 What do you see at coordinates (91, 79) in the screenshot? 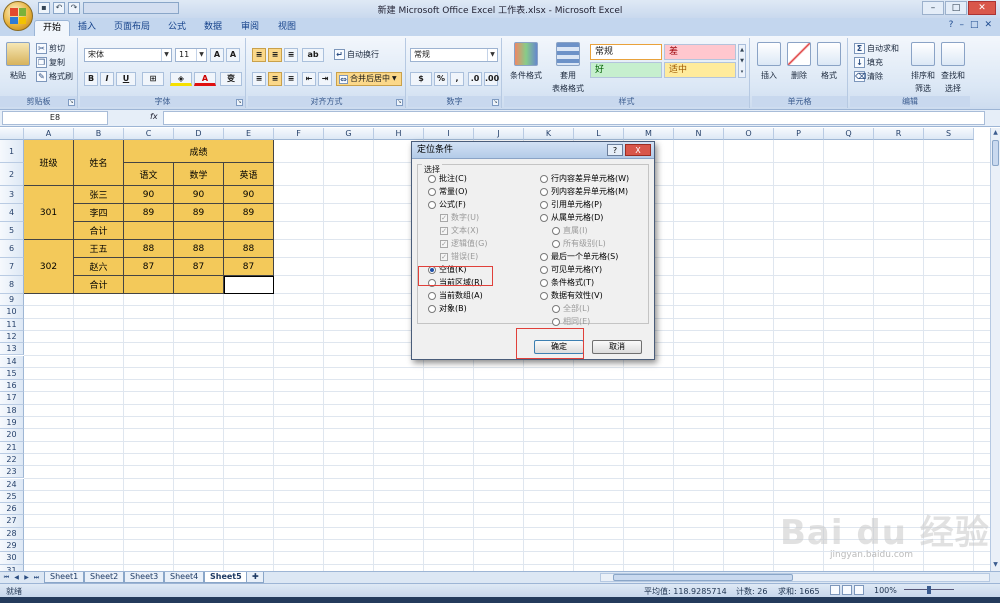
I see `bold-button: B` at bounding box center [91, 79].